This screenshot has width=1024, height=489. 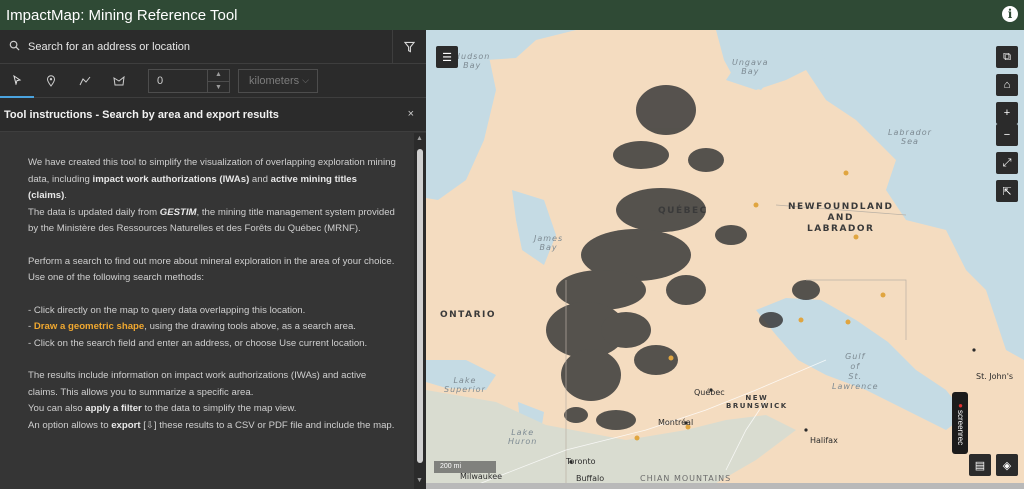 I want to click on map-label-lake-superior: Lake Superior, so click(x=465, y=385).